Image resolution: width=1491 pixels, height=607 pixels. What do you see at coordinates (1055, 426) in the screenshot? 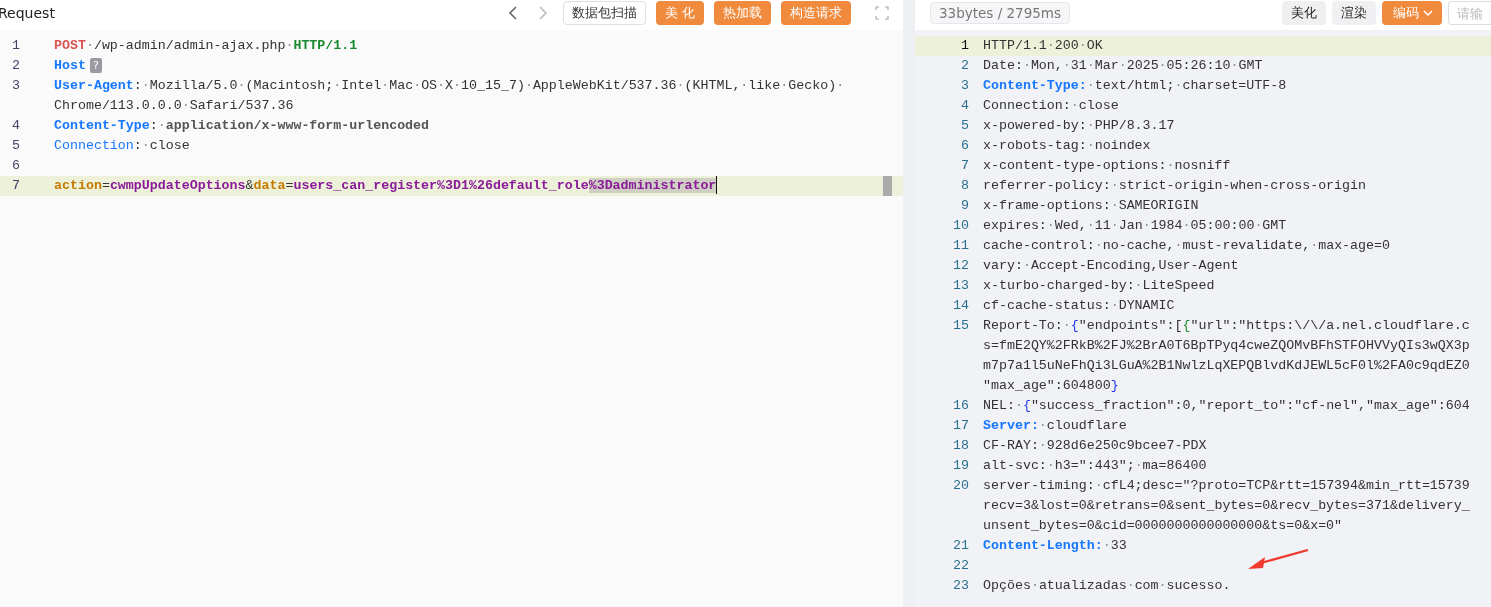
I see `code-line: Server:·cloudflare` at bounding box center [1055, 426].